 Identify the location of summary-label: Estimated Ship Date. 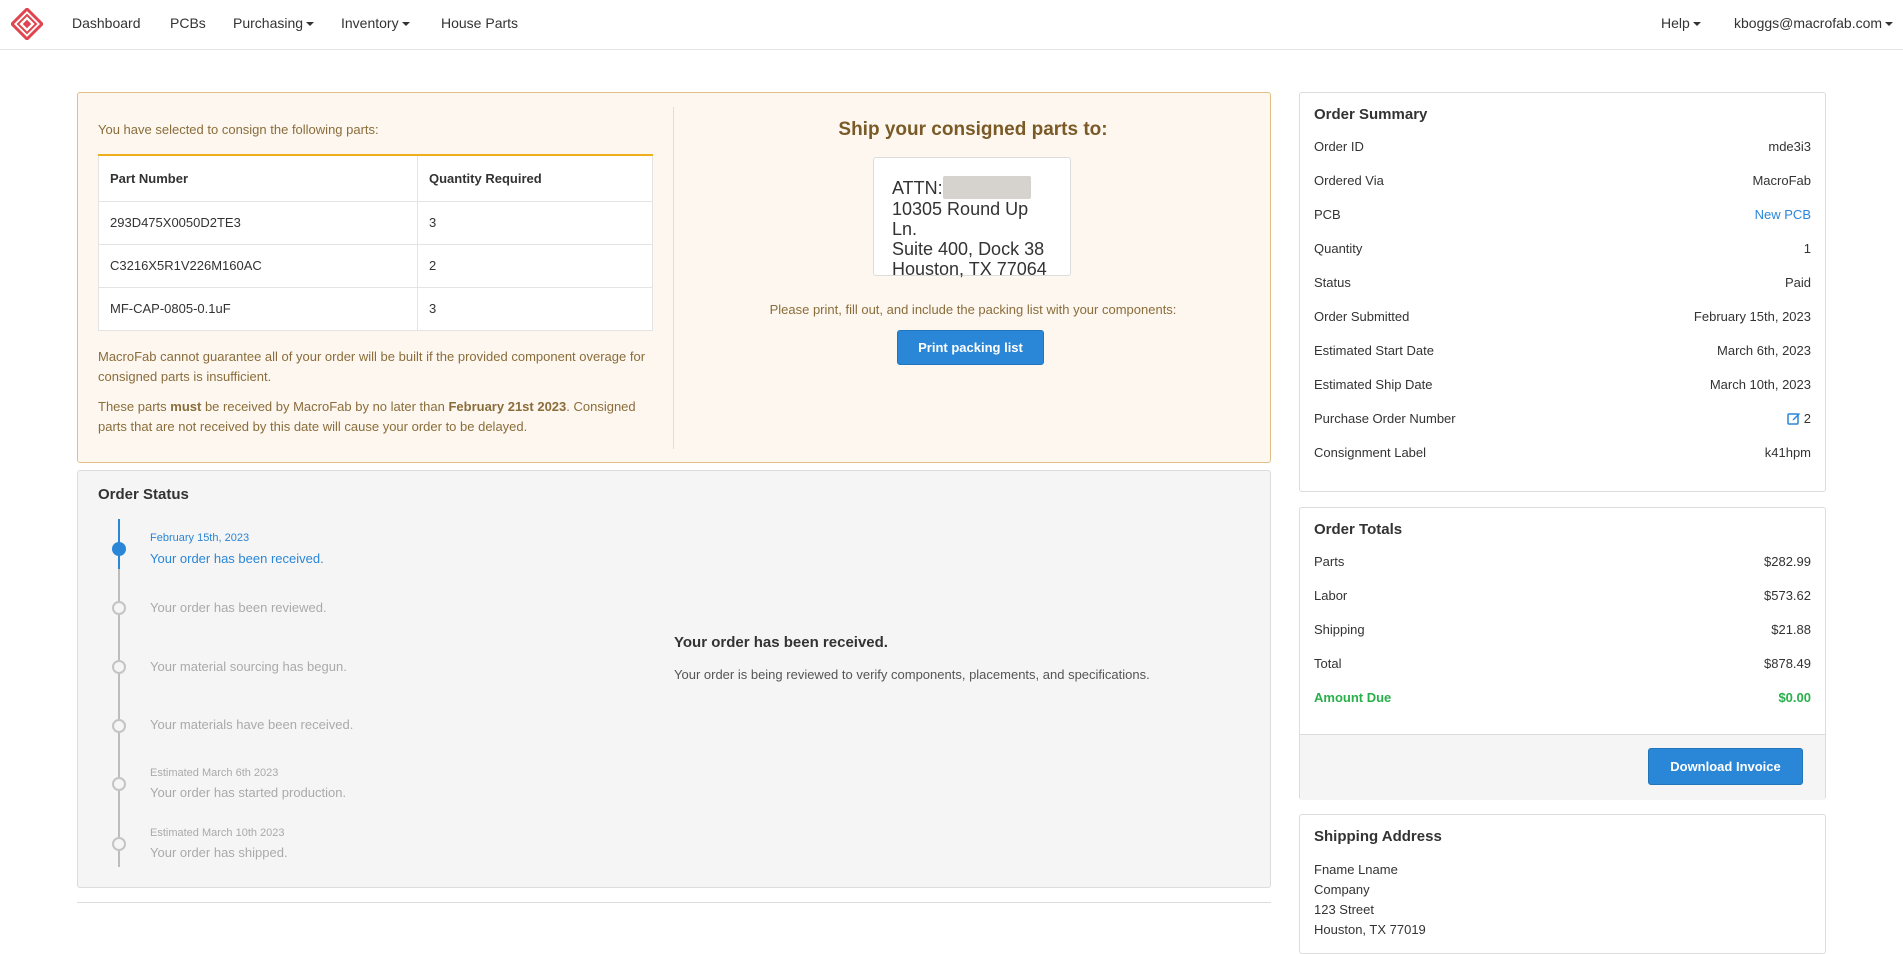
(1373, 384).